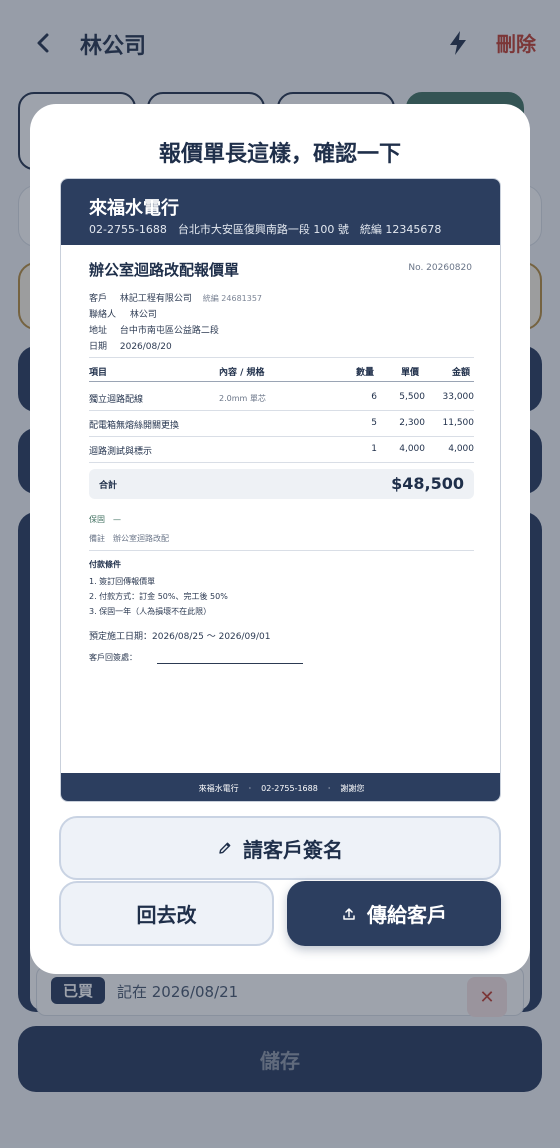 Image resolution: width=560 pixels, height=1148 pixels. What do you see at coordinates (180, 637) in the screenshot?
I see `schedule-line: 預定施工日期：2026/08/25 ～ 2026/09/01` at bounding box center [180, 637].